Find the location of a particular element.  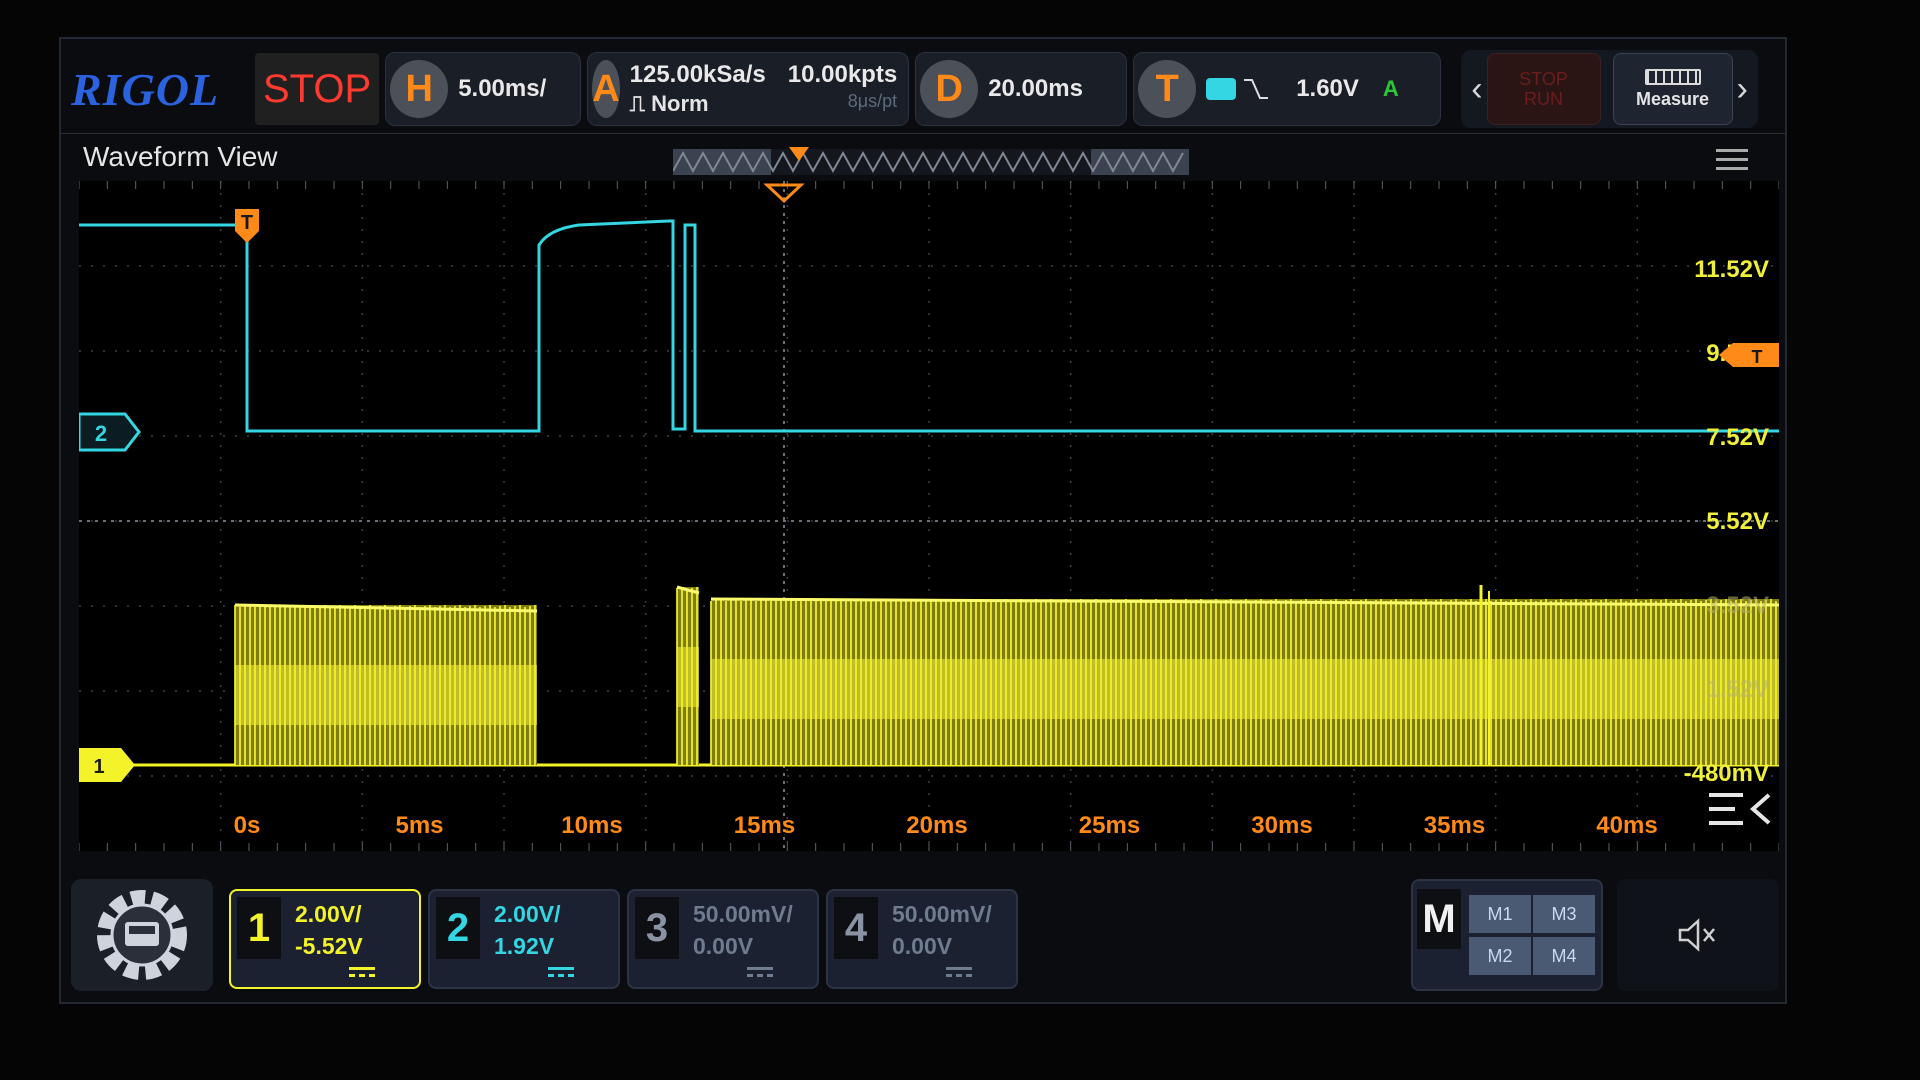

speaker-muted-icon is located at coordinates (1698, 935).